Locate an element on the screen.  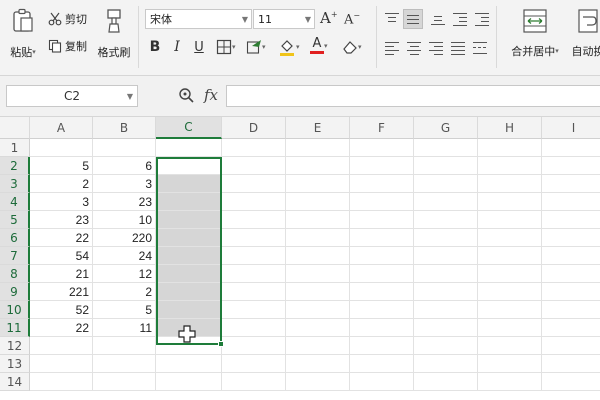
clear-format-button: ▾ is located at coordinates (352, 47).